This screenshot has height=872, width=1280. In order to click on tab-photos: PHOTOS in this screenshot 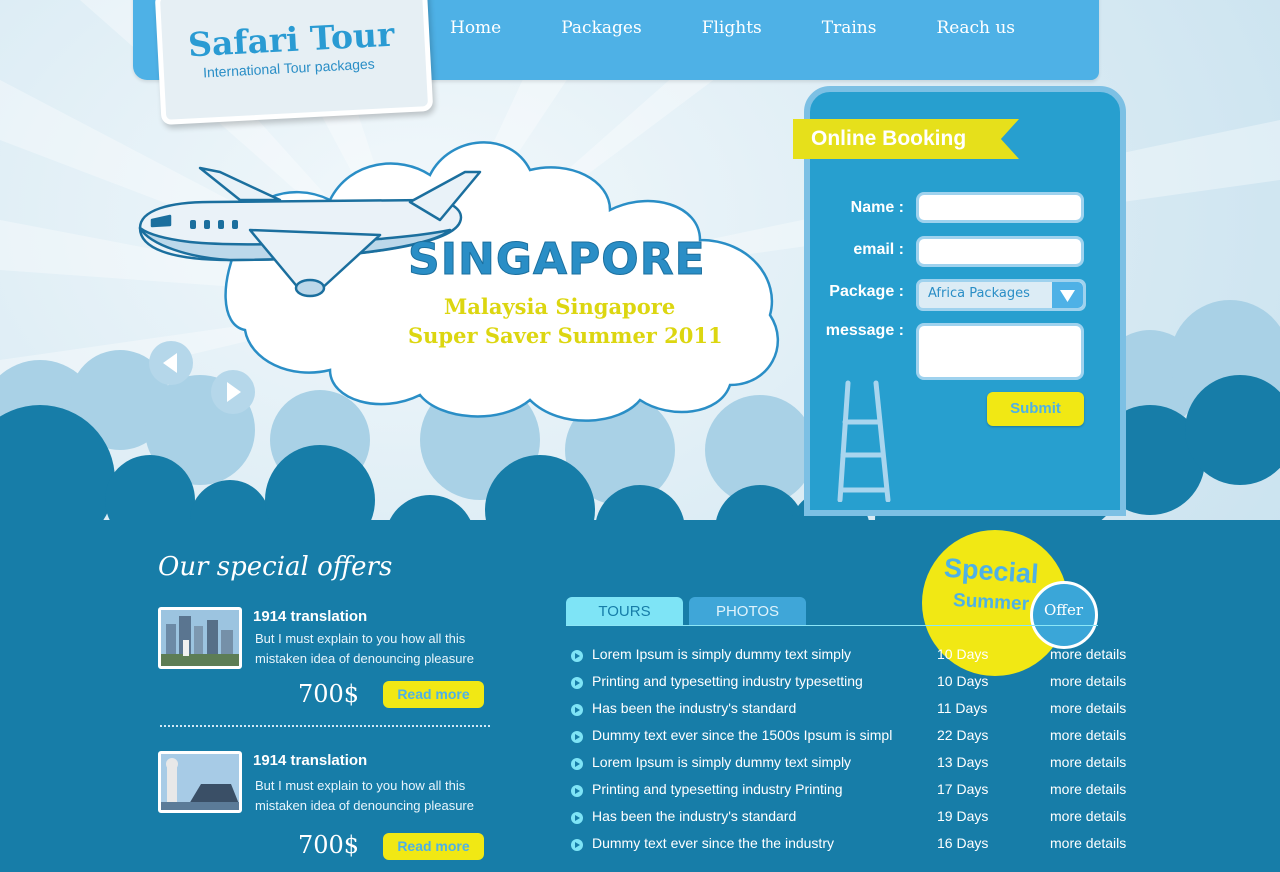, I will do `click(747, 611)`.